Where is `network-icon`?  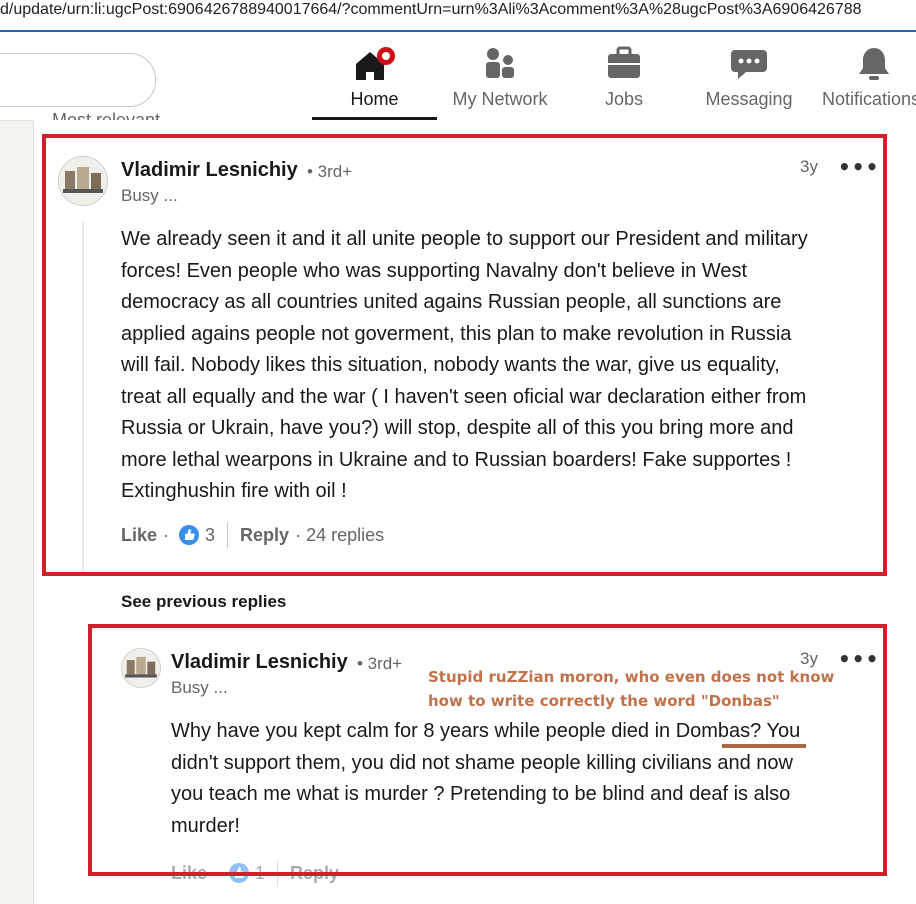
network-icon is located at coordinates (500, 66).